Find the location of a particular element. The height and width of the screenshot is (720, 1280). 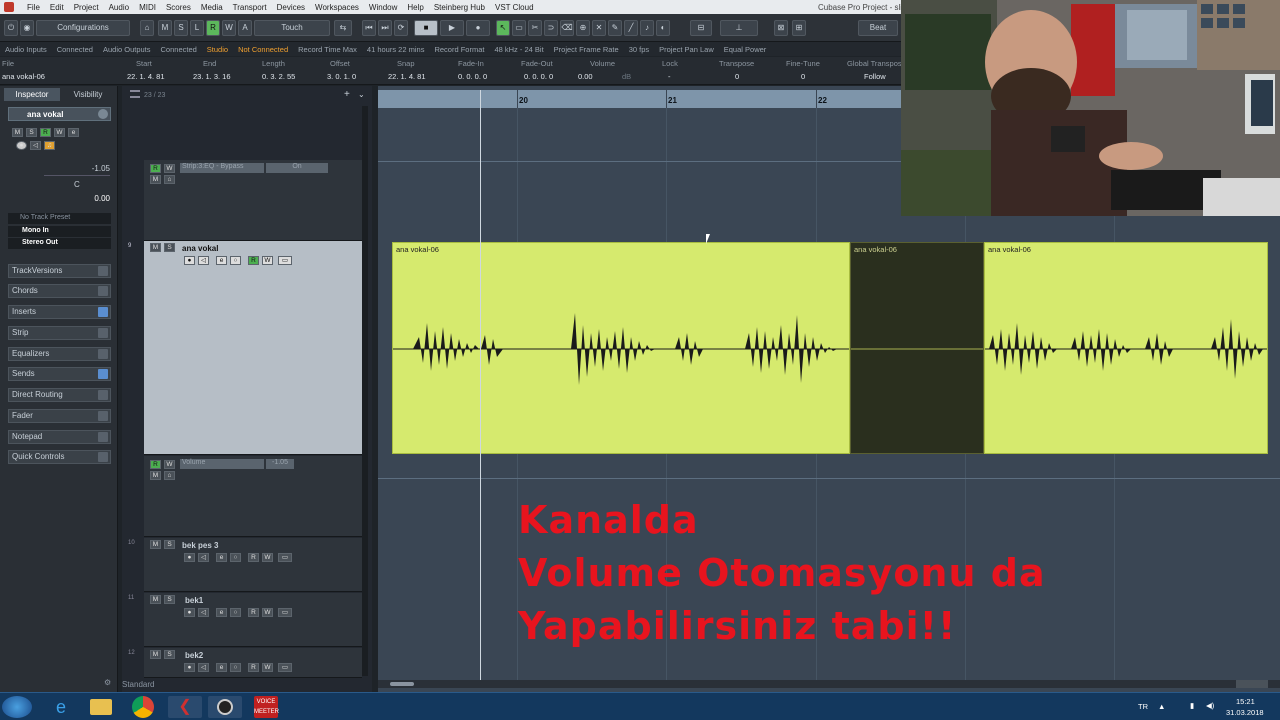

rewind-button: ⏮ is located at coordinates (369, 28).